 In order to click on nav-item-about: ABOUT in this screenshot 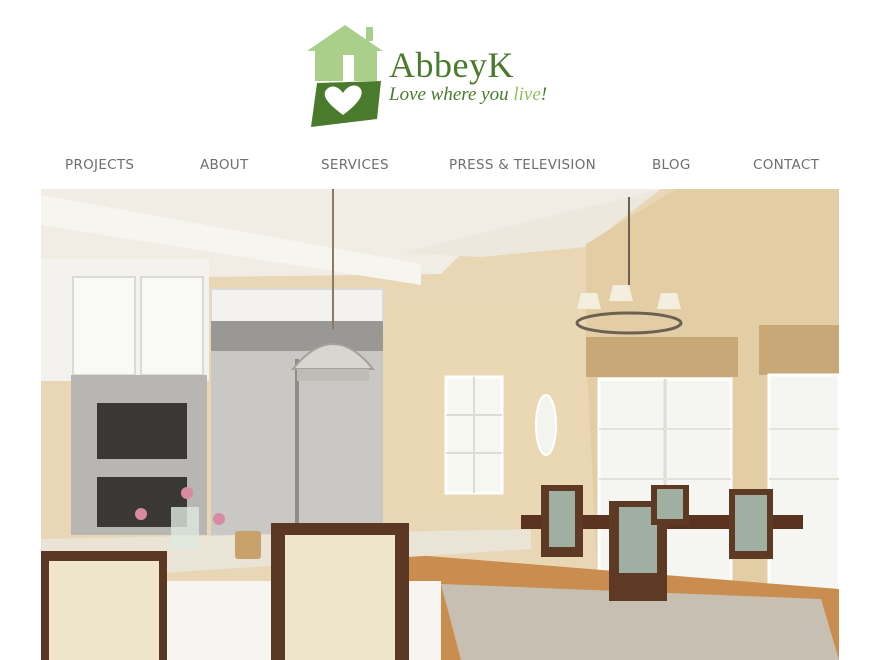, I will do `click(224, 165)`.